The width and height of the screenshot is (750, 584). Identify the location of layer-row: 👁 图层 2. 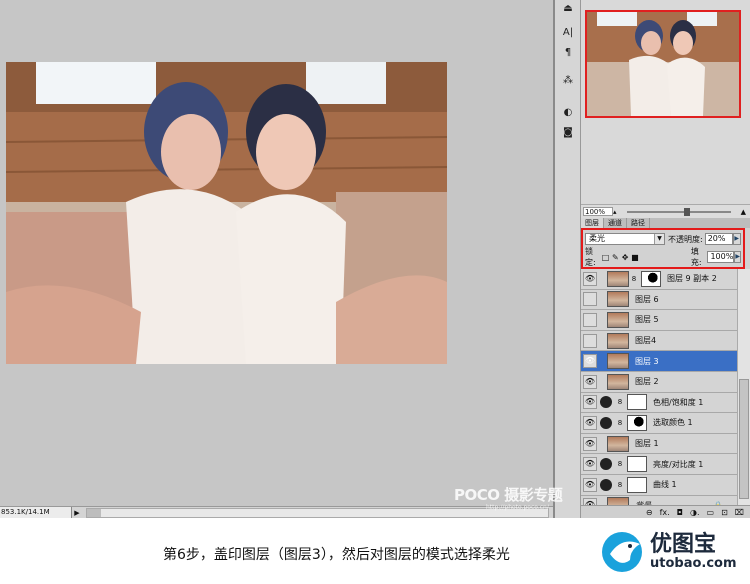
(659, 382).